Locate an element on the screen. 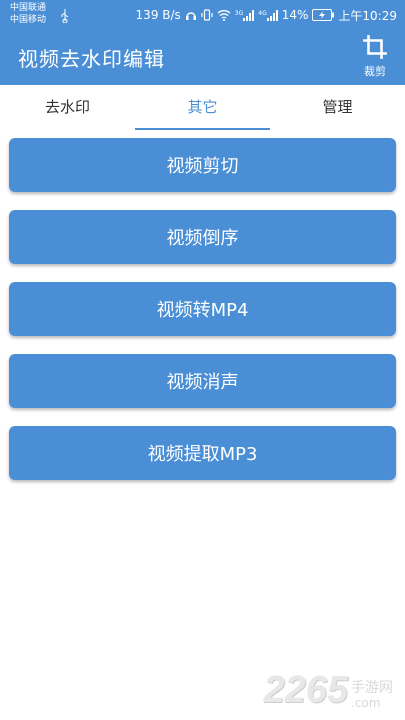 This screenshot has height=720, width=405. video-reverse-button: 视频倒序 is located at coordinates (202, 237).